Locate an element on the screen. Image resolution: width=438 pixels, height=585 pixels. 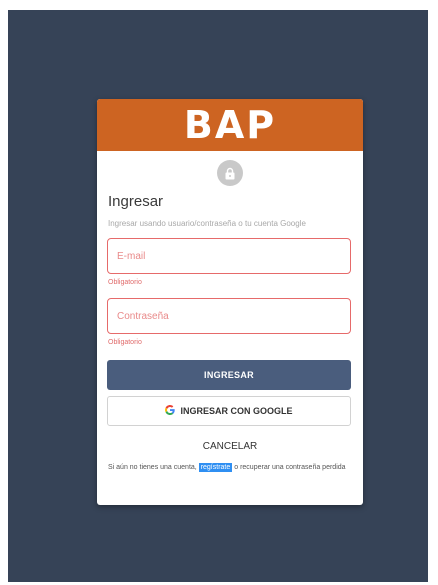
register-link: regístrate is located at coordinates (215, 467).